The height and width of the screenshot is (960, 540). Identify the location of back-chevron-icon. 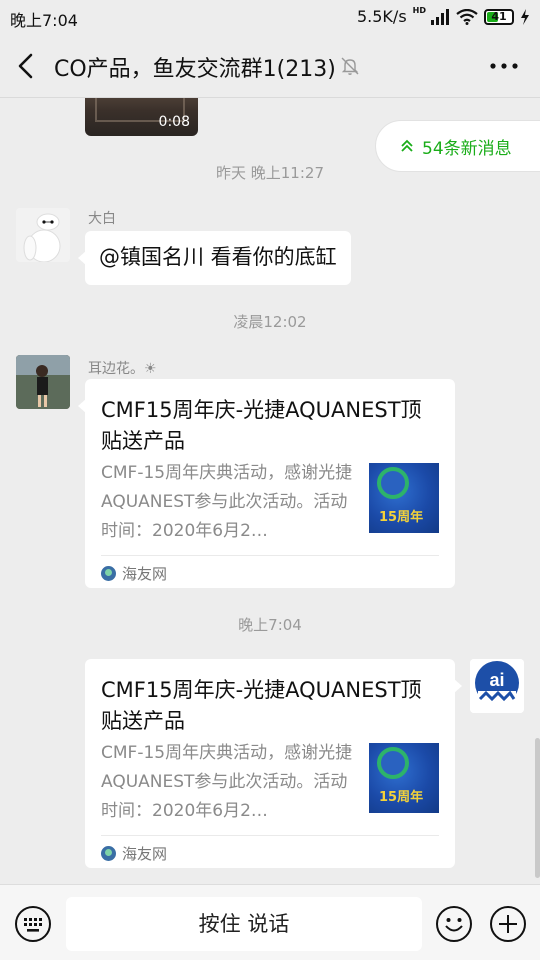
(27, 66).